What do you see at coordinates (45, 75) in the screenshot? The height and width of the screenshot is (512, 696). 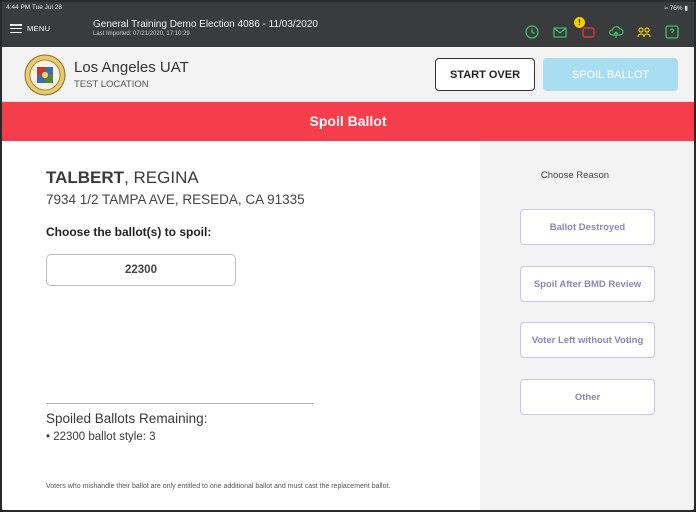 I see `county-seal-logo` at bounding box center [45, 75].